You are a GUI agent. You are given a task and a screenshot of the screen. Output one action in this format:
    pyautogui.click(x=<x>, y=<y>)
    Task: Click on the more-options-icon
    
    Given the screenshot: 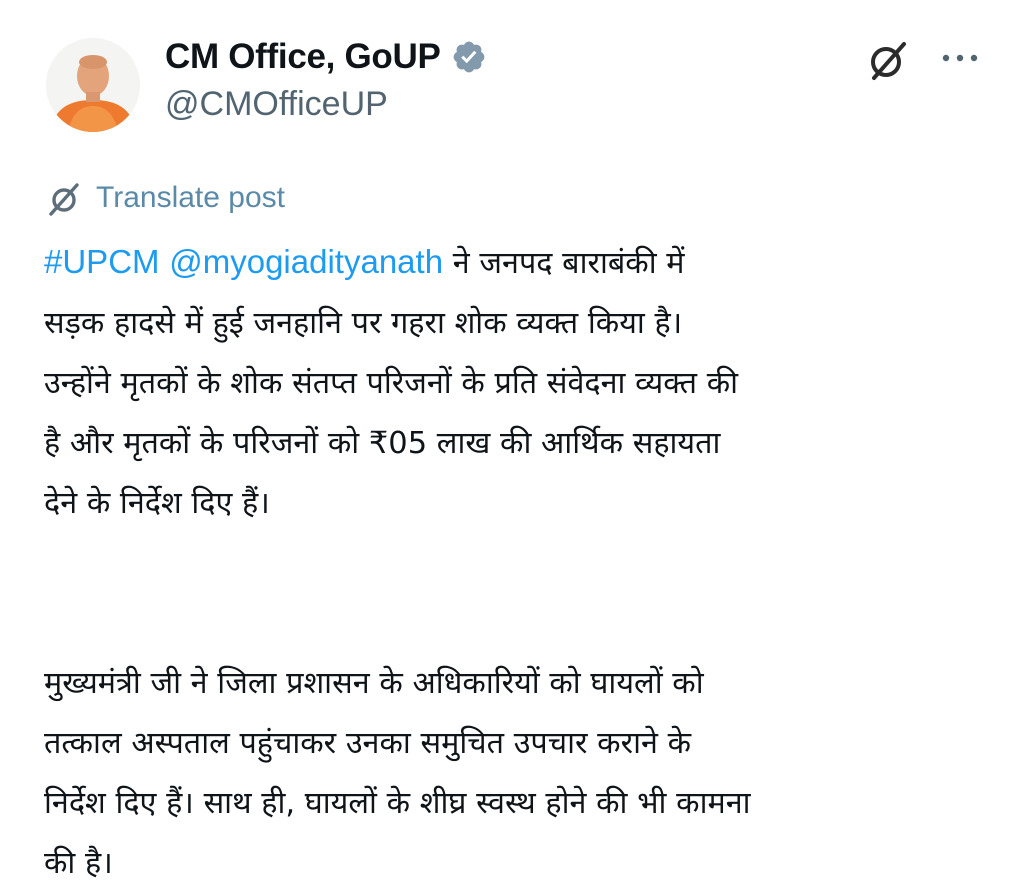 What is the action you would take?
    pyautogui.click(x=960, y=58)
    